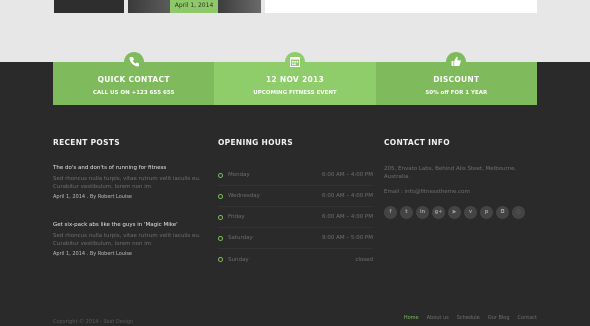  I want to click on hours-day: Wednesday, so click(244, 196).